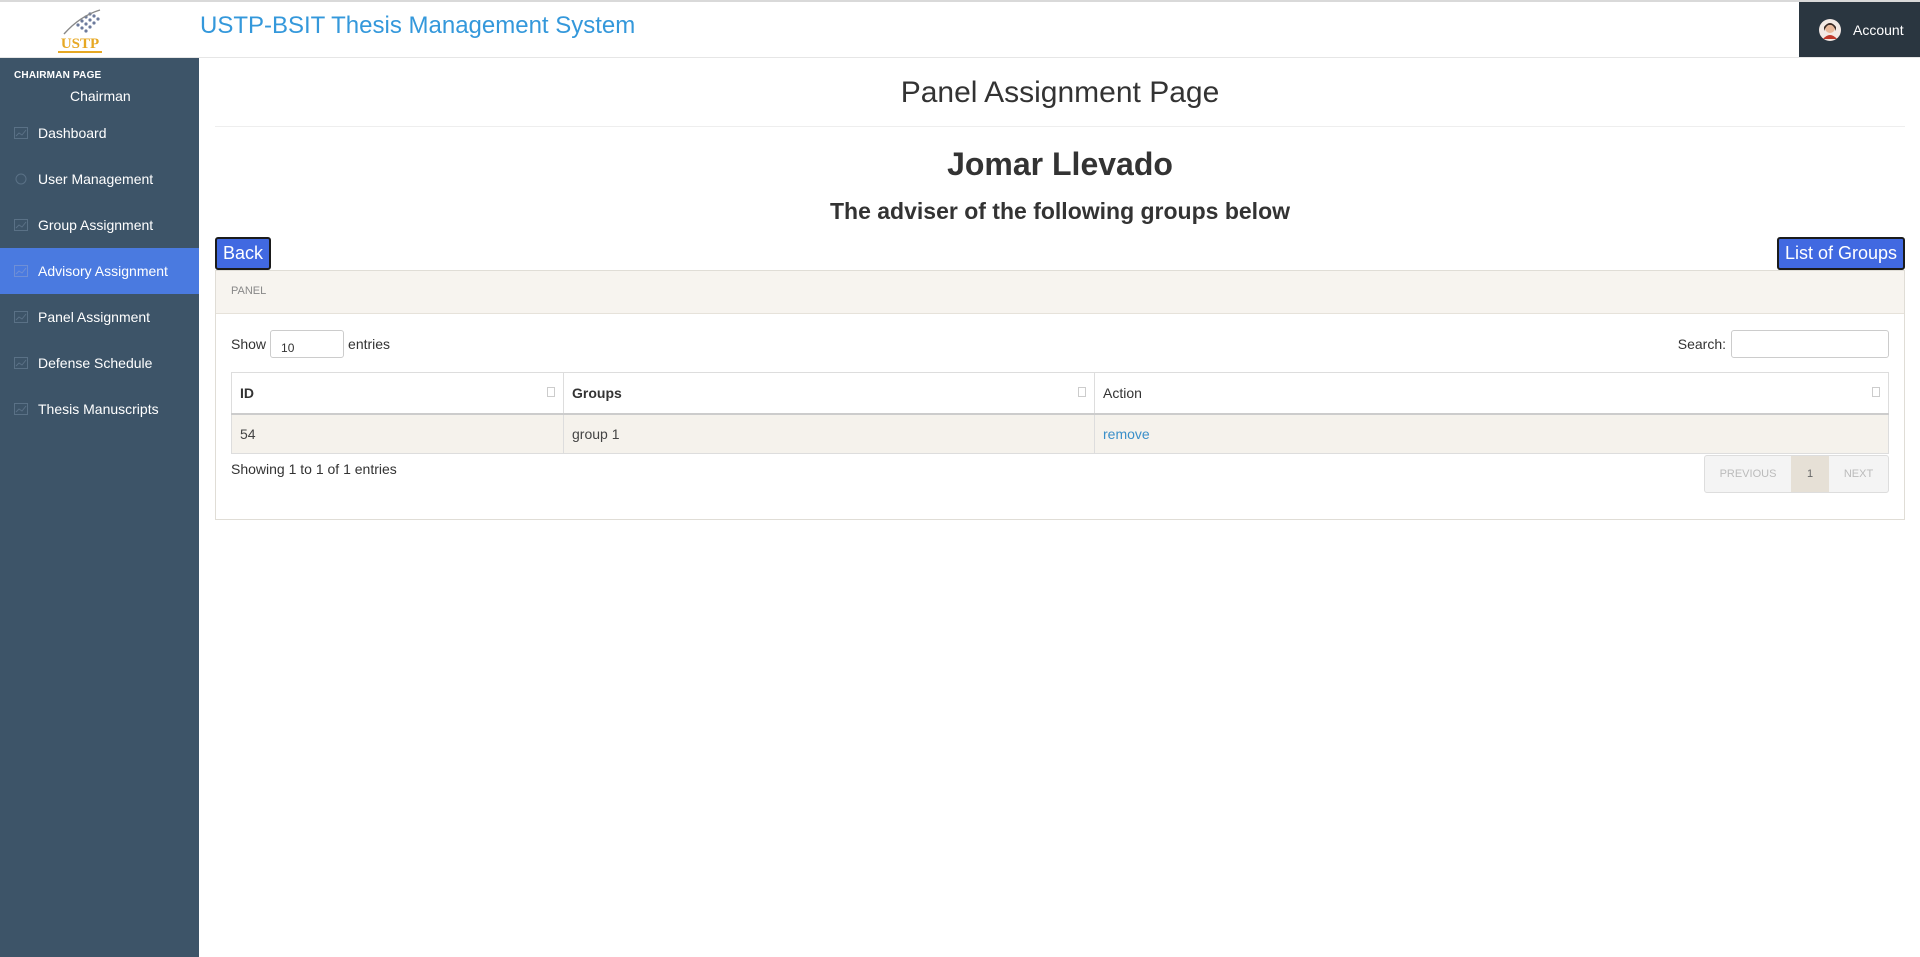 This screenshot has width=1920, height=957. I want to click on entries-select: 10, so click(307, 344).